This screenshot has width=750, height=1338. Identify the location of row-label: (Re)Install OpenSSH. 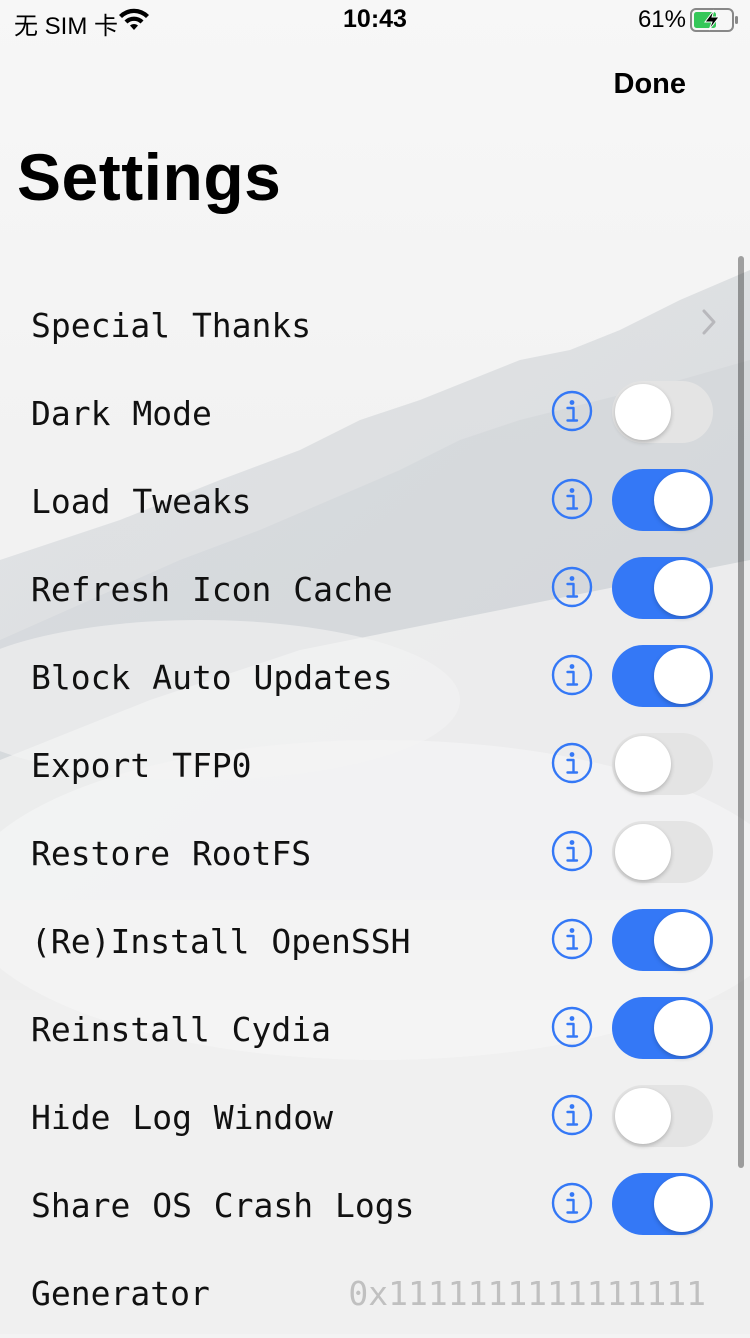
(221, 941).